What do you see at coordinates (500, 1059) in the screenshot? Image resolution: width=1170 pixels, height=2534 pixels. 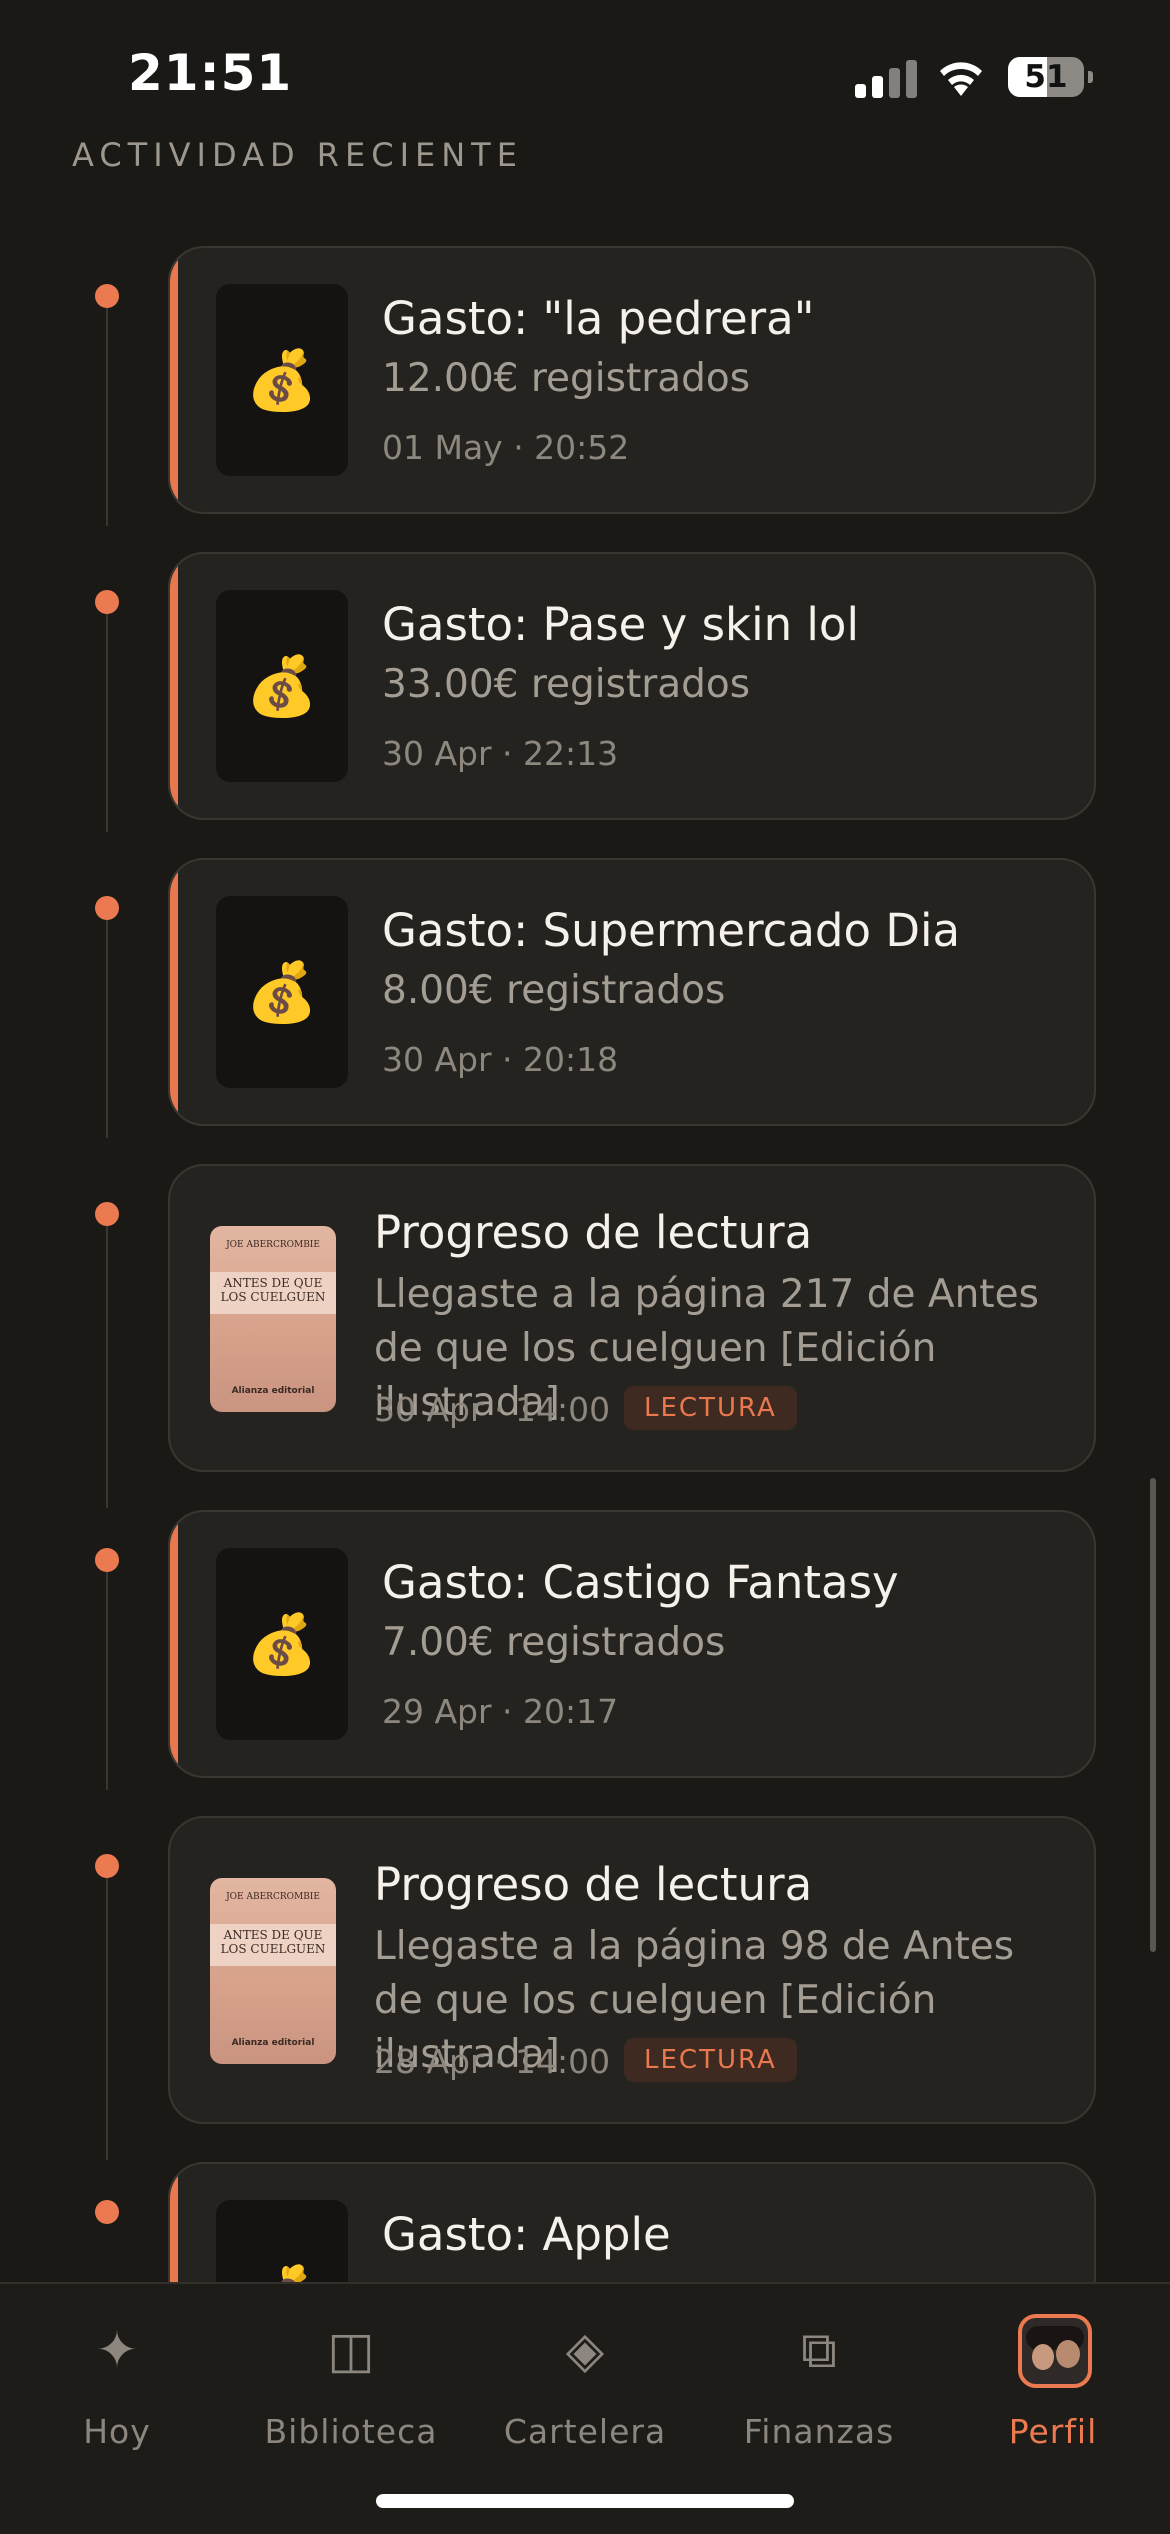 I see `card-timestamp: 30 Apr · 20:18` at bounding box center [500, 1059].